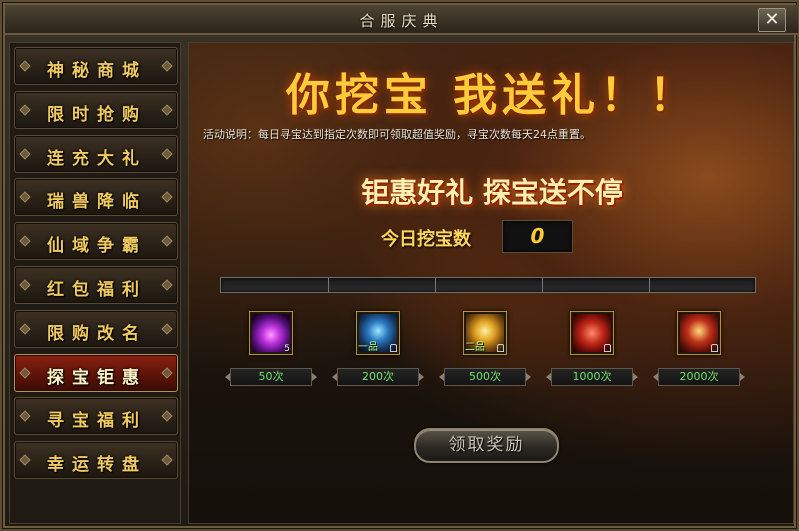  I want to click on reward-requirement: 2000次, so click(699, 377).